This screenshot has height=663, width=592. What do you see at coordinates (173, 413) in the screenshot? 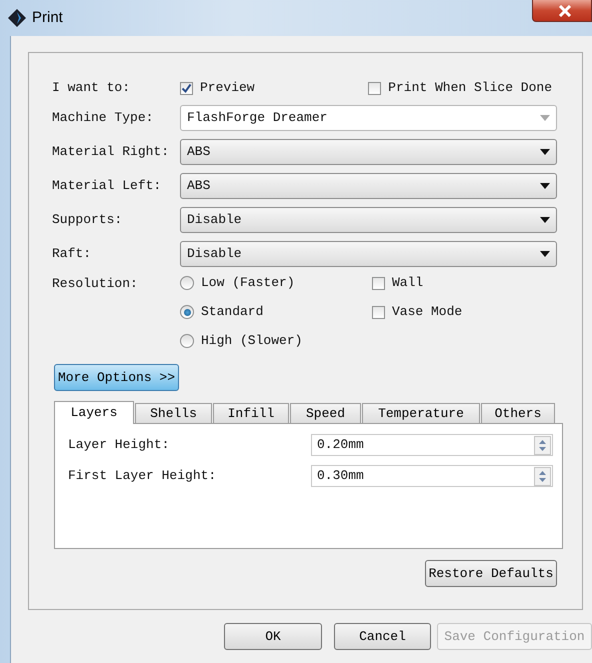
I see `tab: Shells` at bounding box center [173, 413].